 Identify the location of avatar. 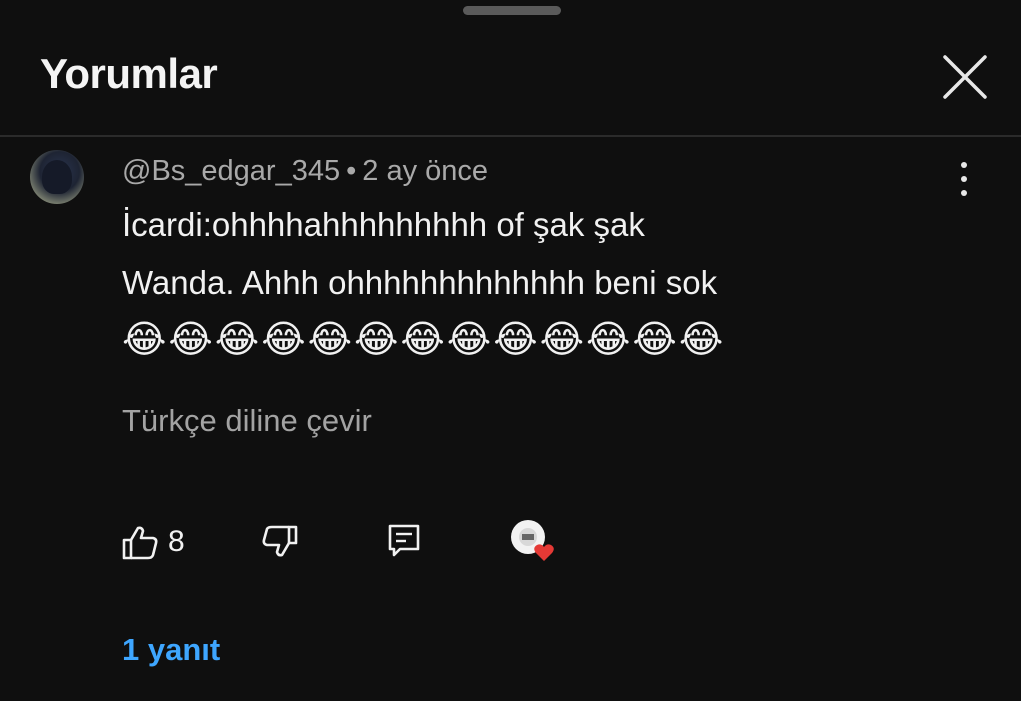
(57, 177).